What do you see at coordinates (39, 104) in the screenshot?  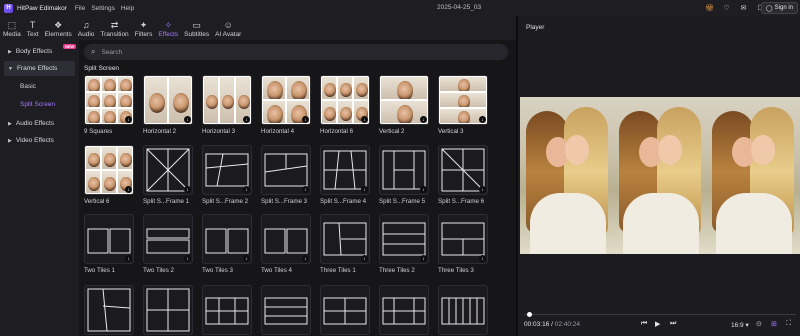 I see `sidebar-subitem-split-screen: Split Screen` at bounding box center [39, 104].